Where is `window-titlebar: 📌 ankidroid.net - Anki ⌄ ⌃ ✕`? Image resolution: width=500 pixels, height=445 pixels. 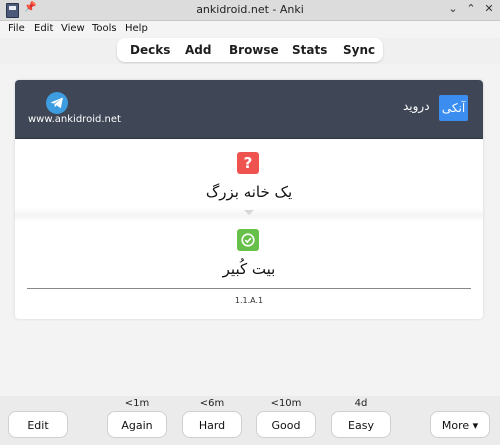
window-titlebar: 📌 ankidroid.net - Anki ⌄ ⌃ ✕ is located at coordinates (250, 10).